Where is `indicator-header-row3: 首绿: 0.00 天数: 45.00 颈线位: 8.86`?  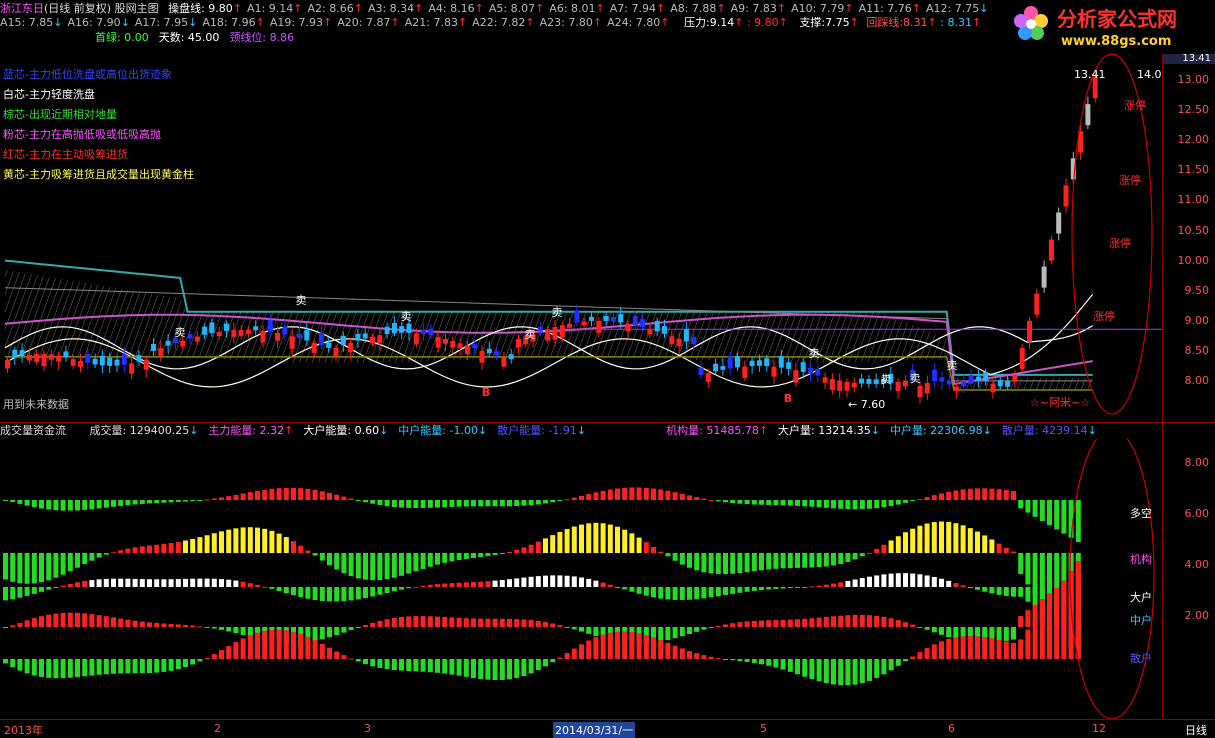 indicator-header-row3: 首绿: 0.00 天数: 45.00 颈线位: 8.86 is located at coordinates (199, 38).